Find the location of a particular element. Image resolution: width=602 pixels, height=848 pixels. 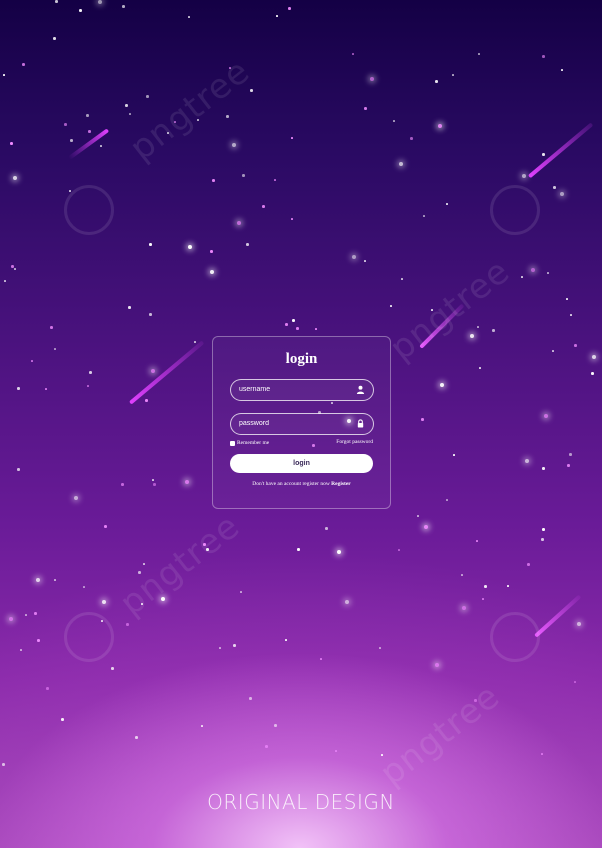

footer-caption: ORIGINAL DESIGN is located at coordinates (301, 802).